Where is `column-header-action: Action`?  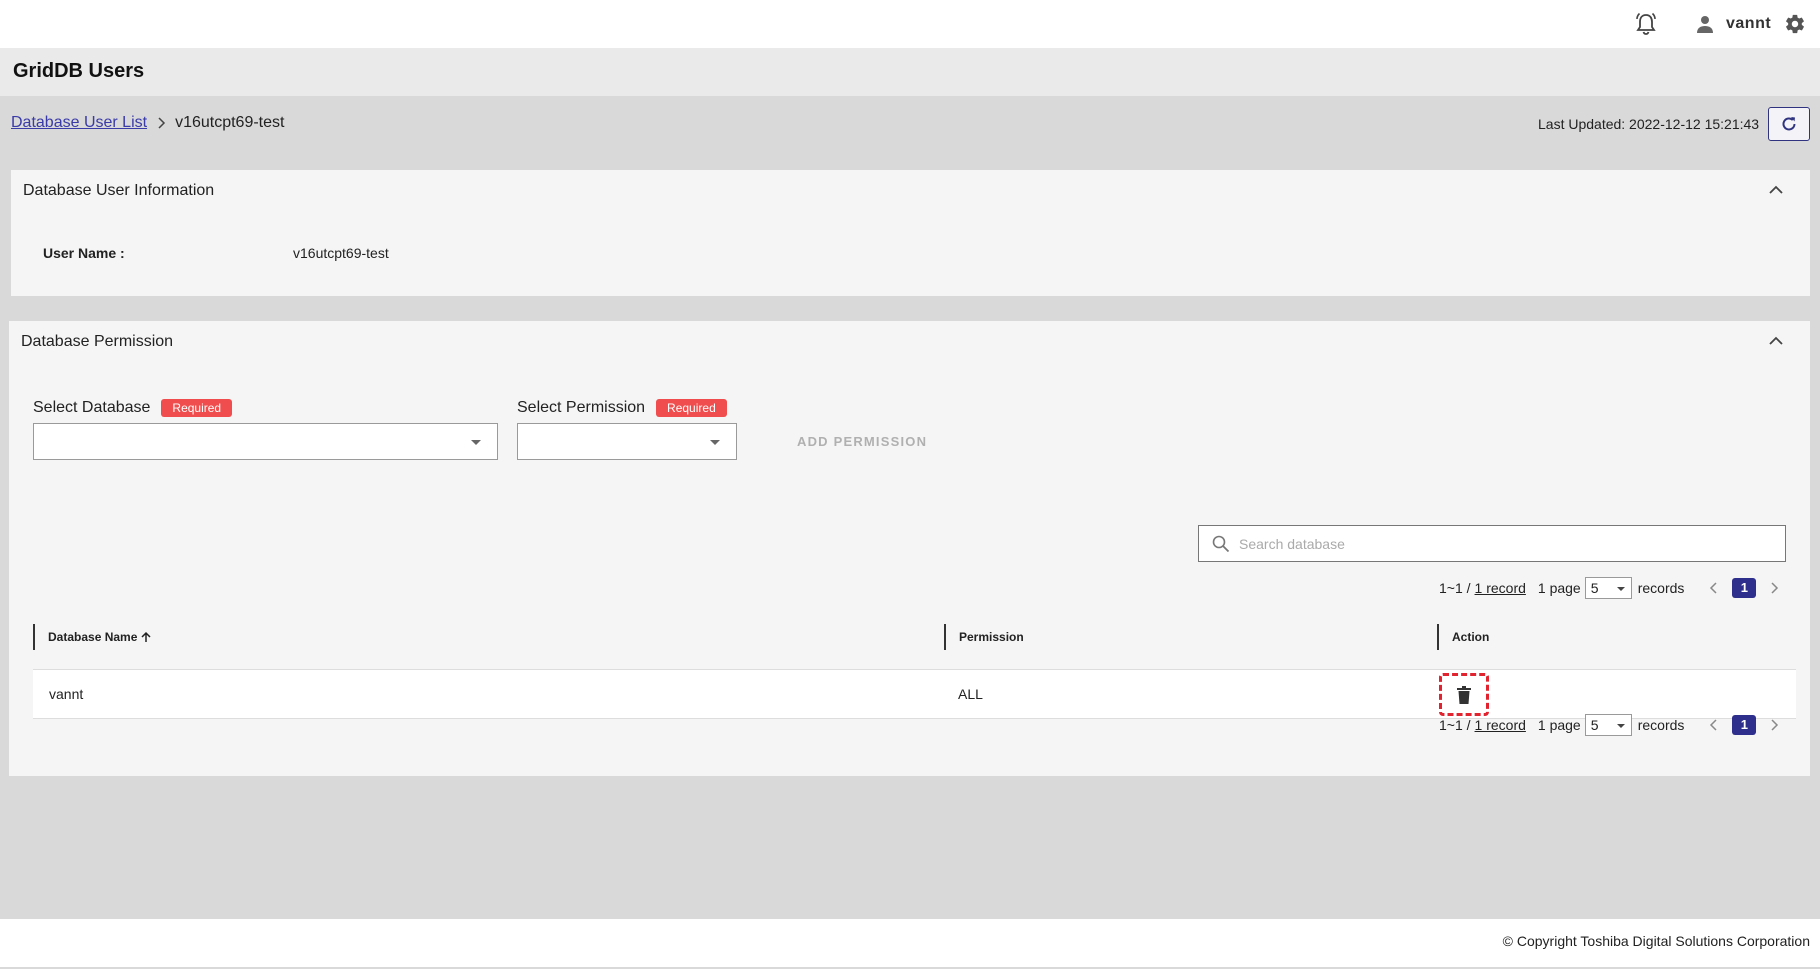 column-header-action: Action is located at coordinates (1463, 637).